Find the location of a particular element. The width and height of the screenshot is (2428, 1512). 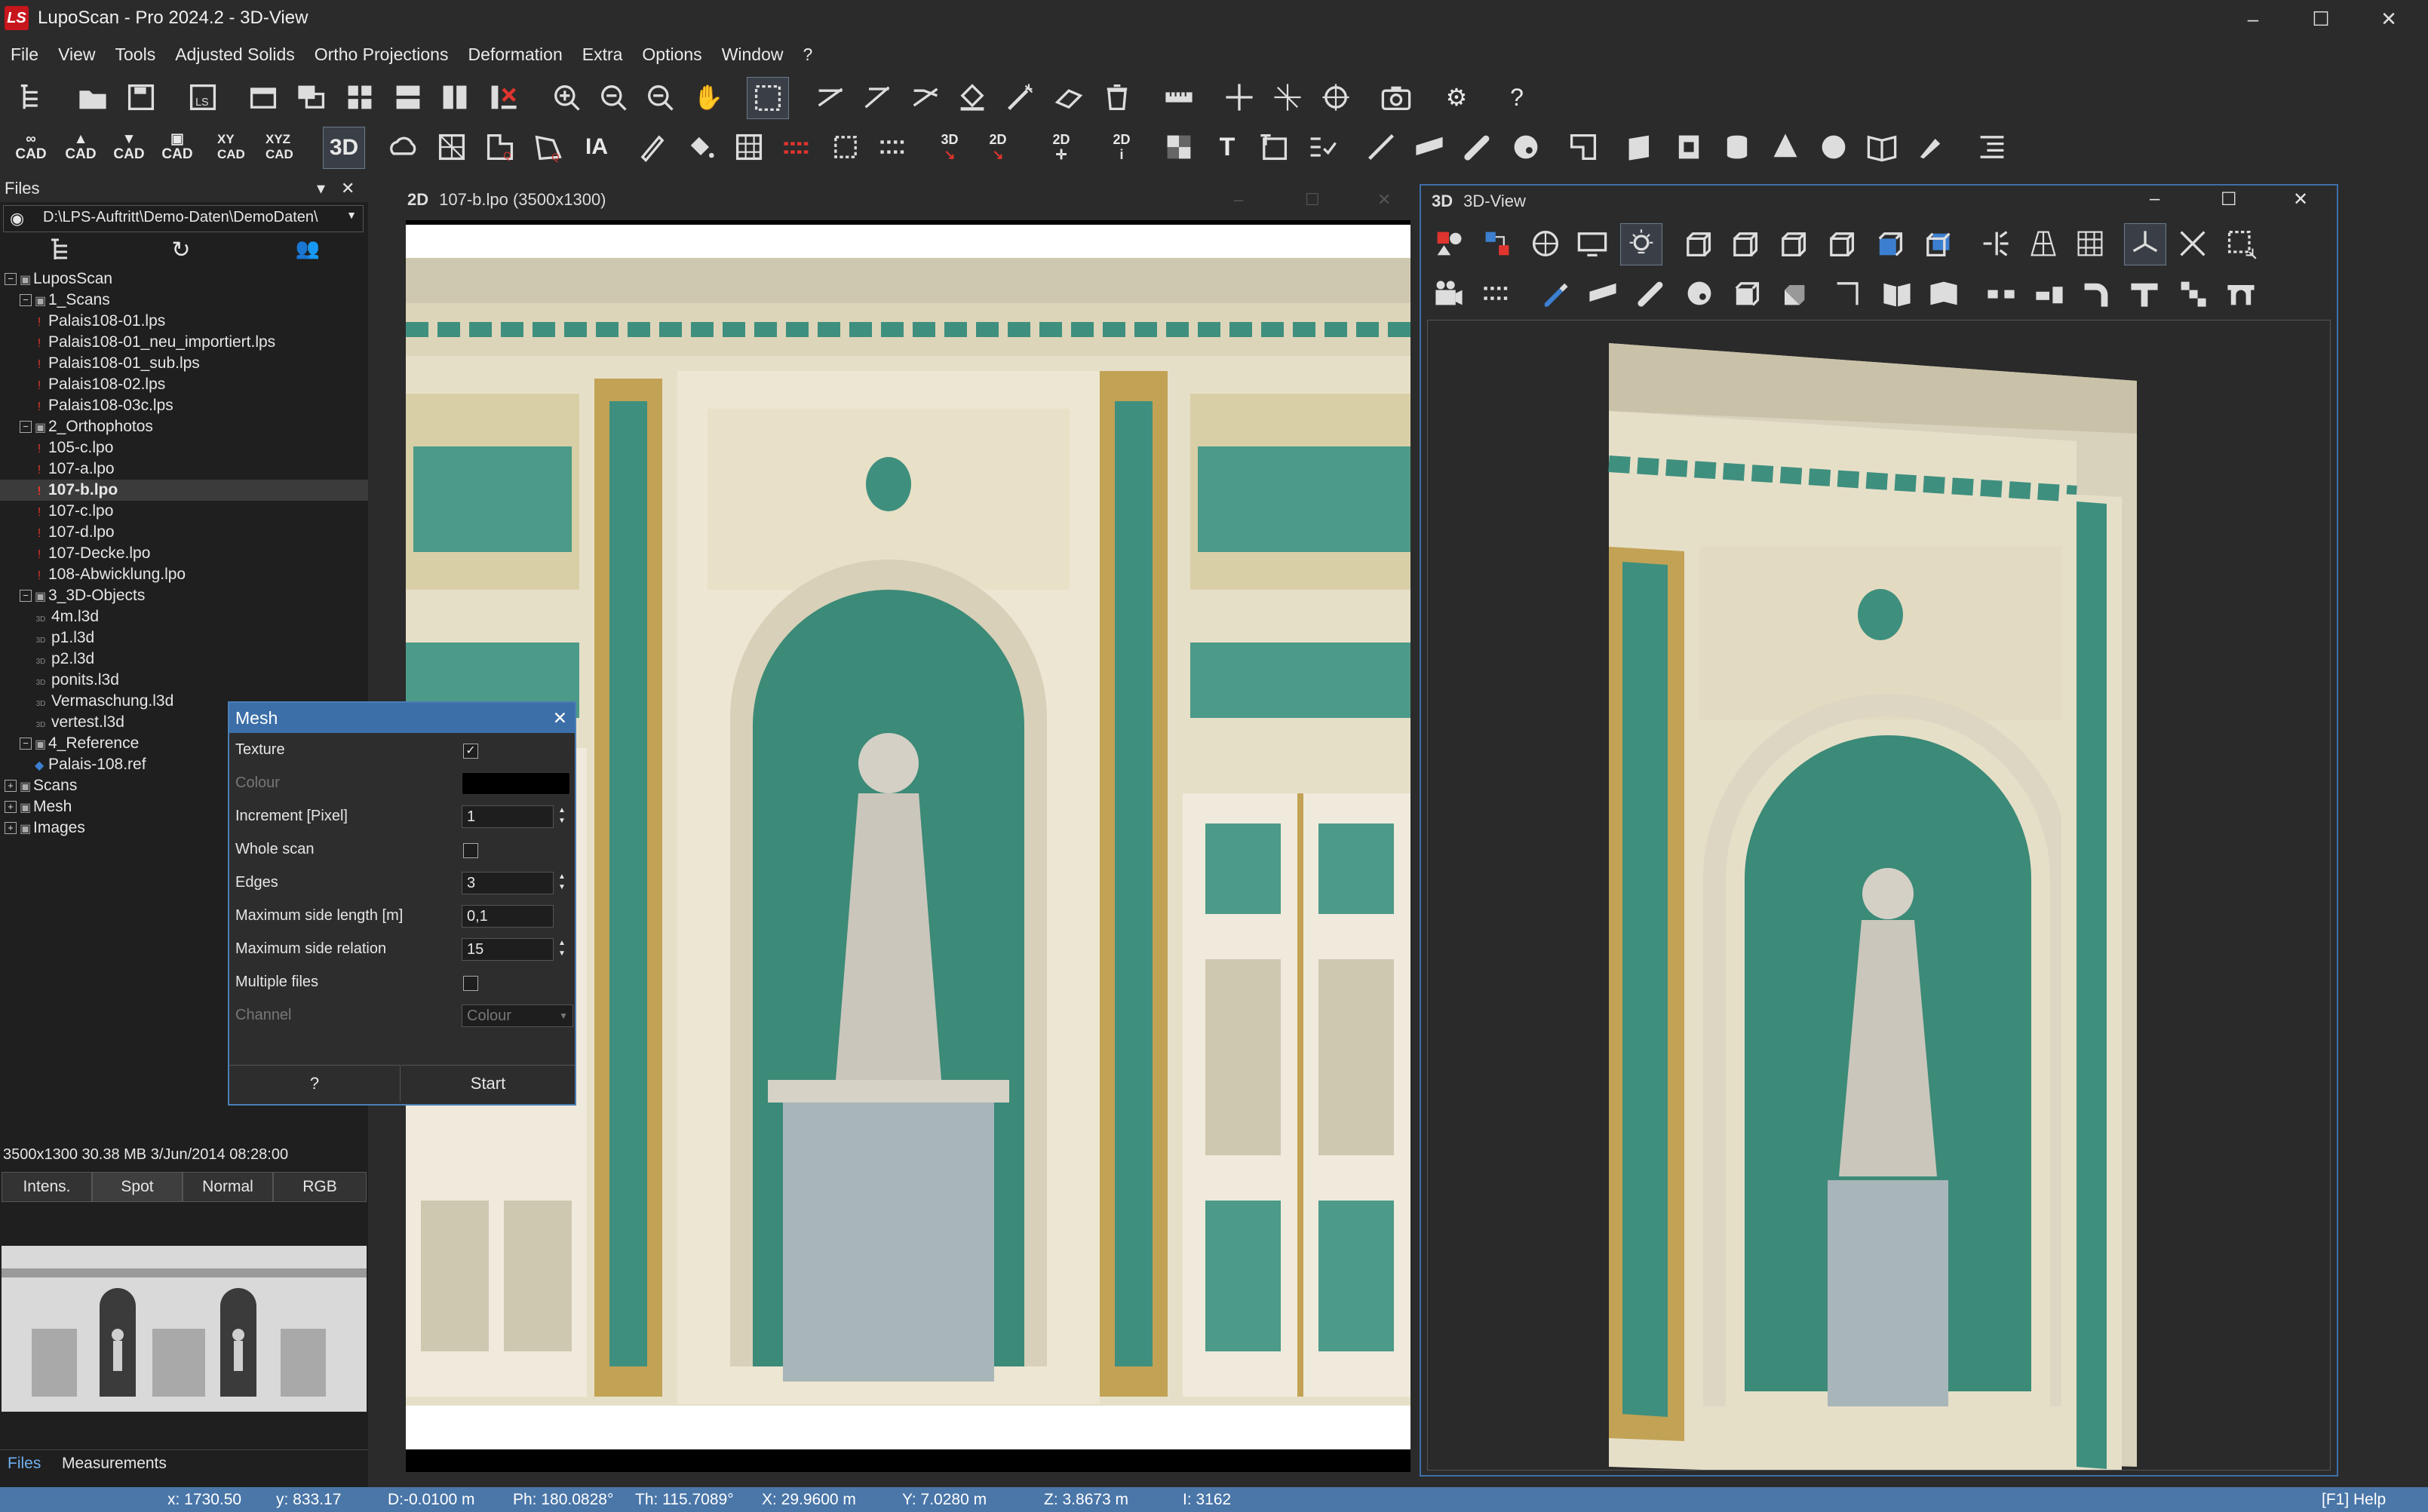

texture-checkbox: ✓ is located at coordinates (470, 751).